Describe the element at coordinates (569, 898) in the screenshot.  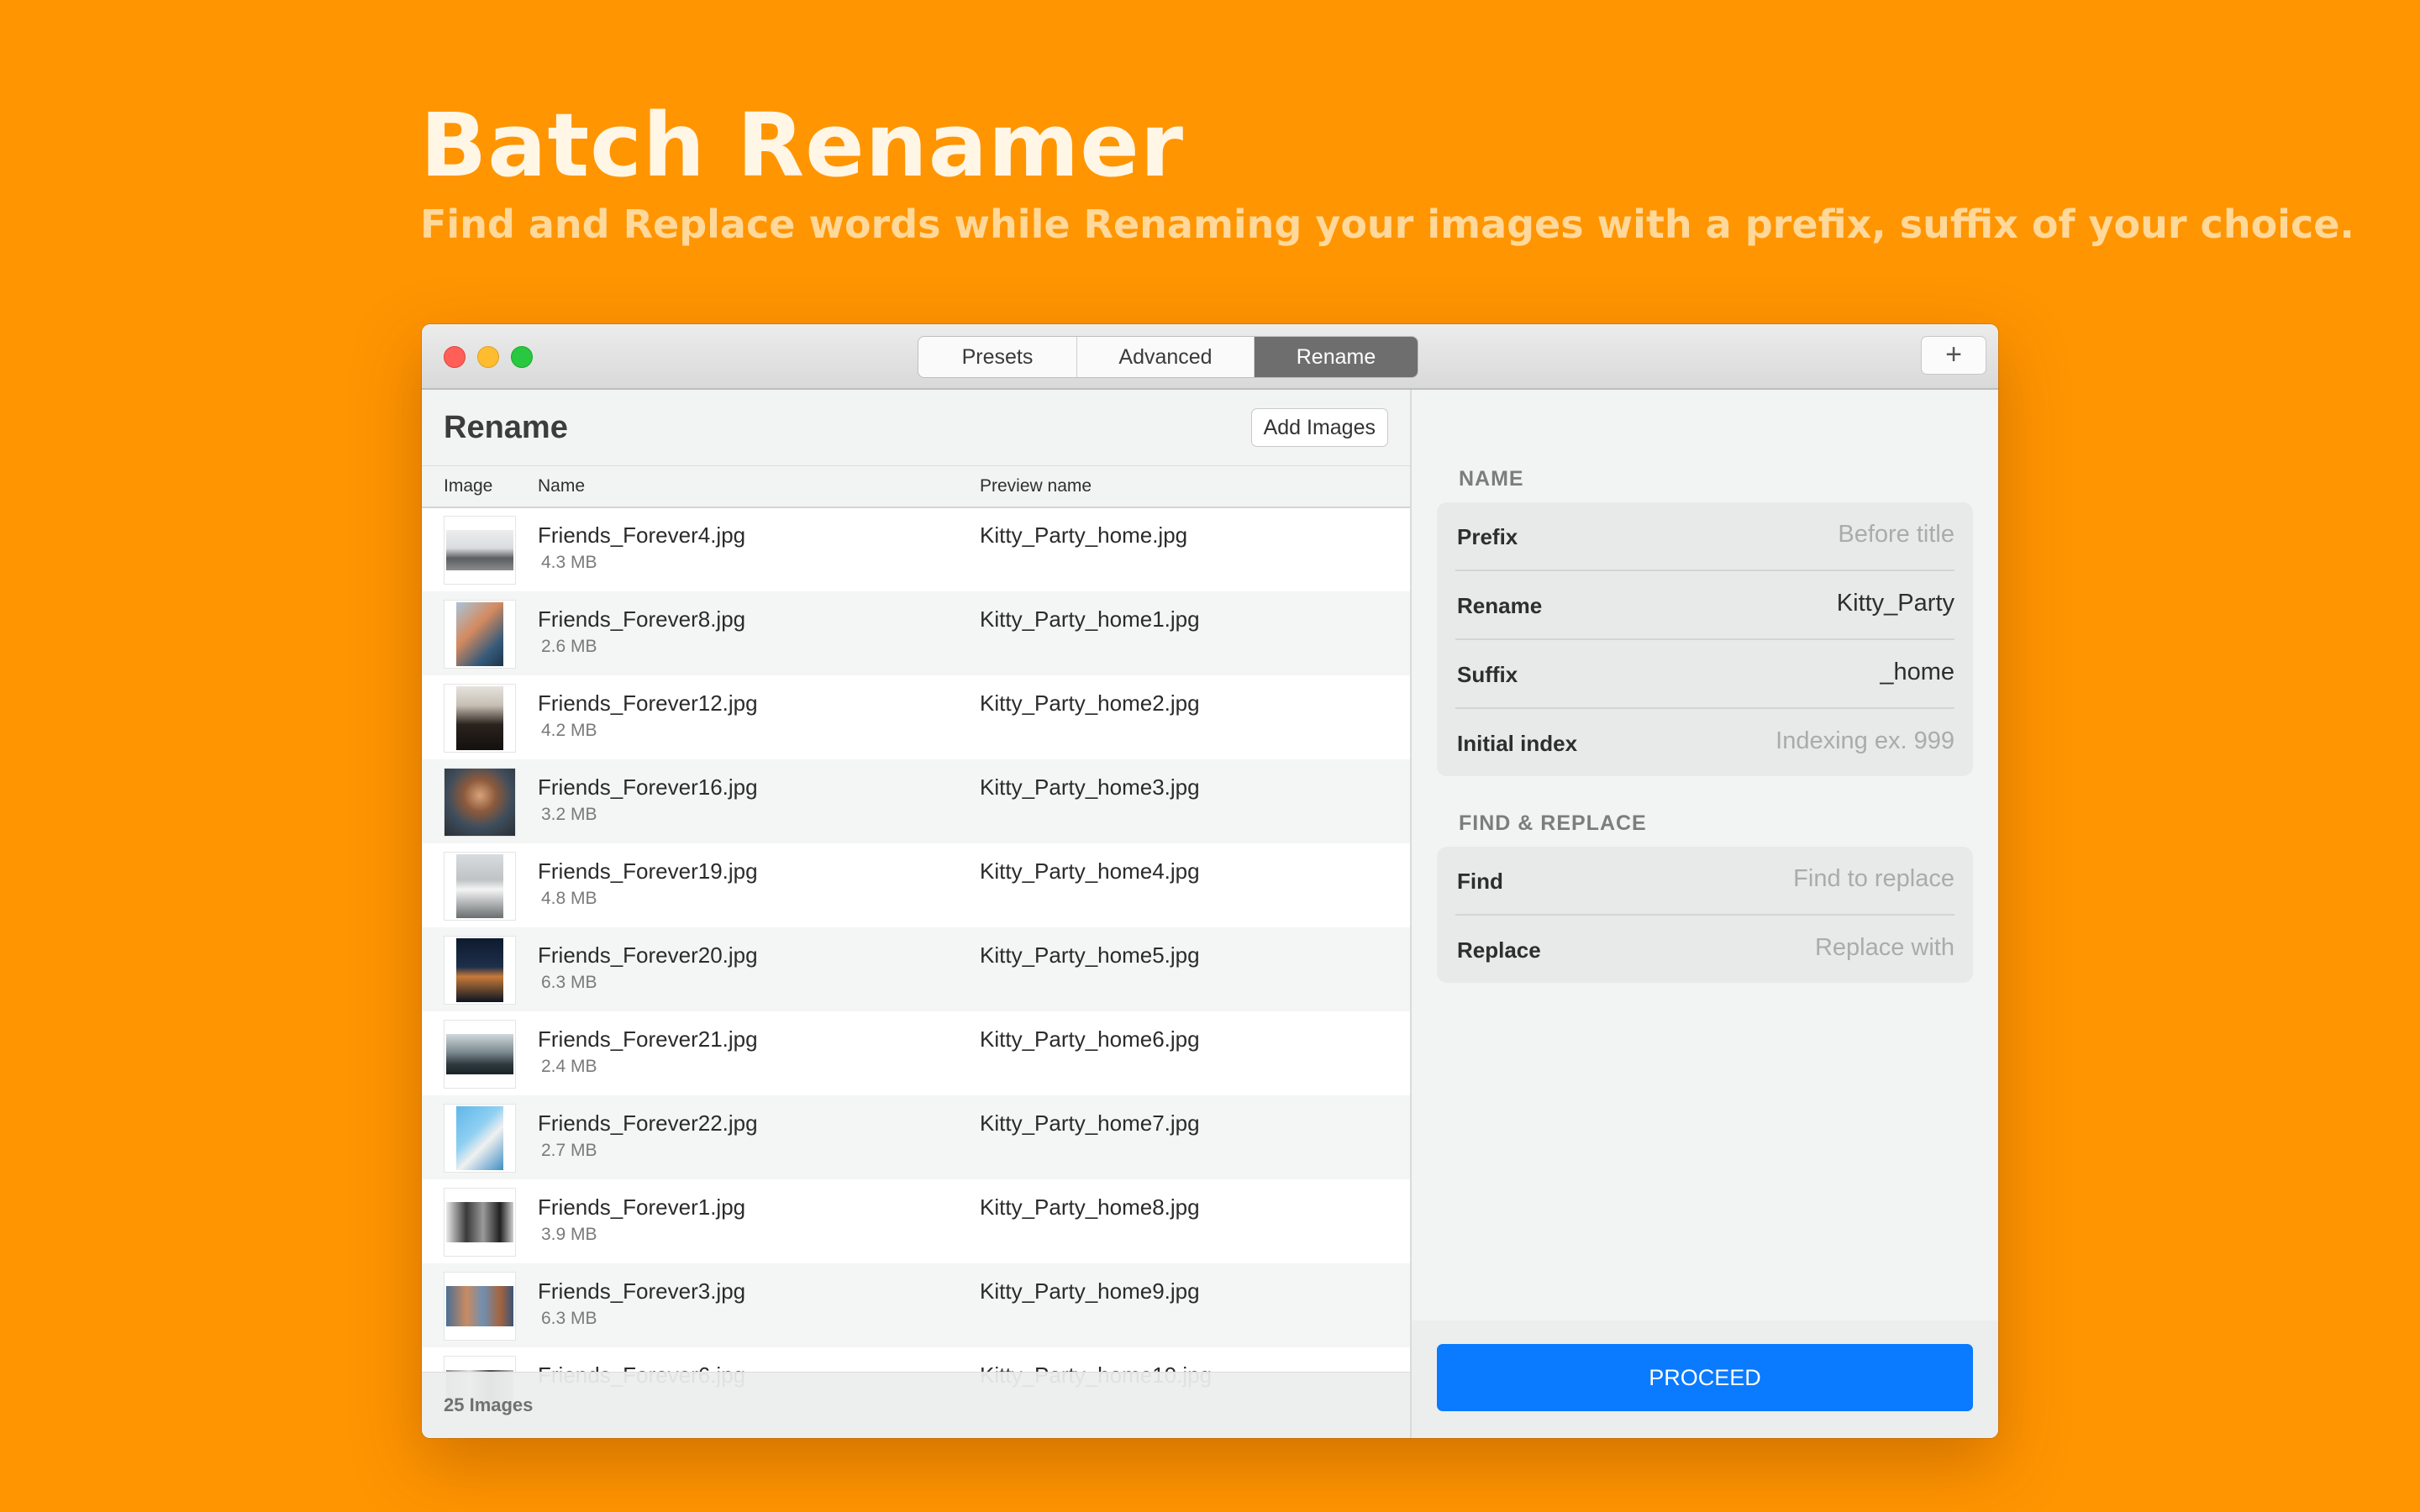
I see `file-size: 4.8 MB` at that location.